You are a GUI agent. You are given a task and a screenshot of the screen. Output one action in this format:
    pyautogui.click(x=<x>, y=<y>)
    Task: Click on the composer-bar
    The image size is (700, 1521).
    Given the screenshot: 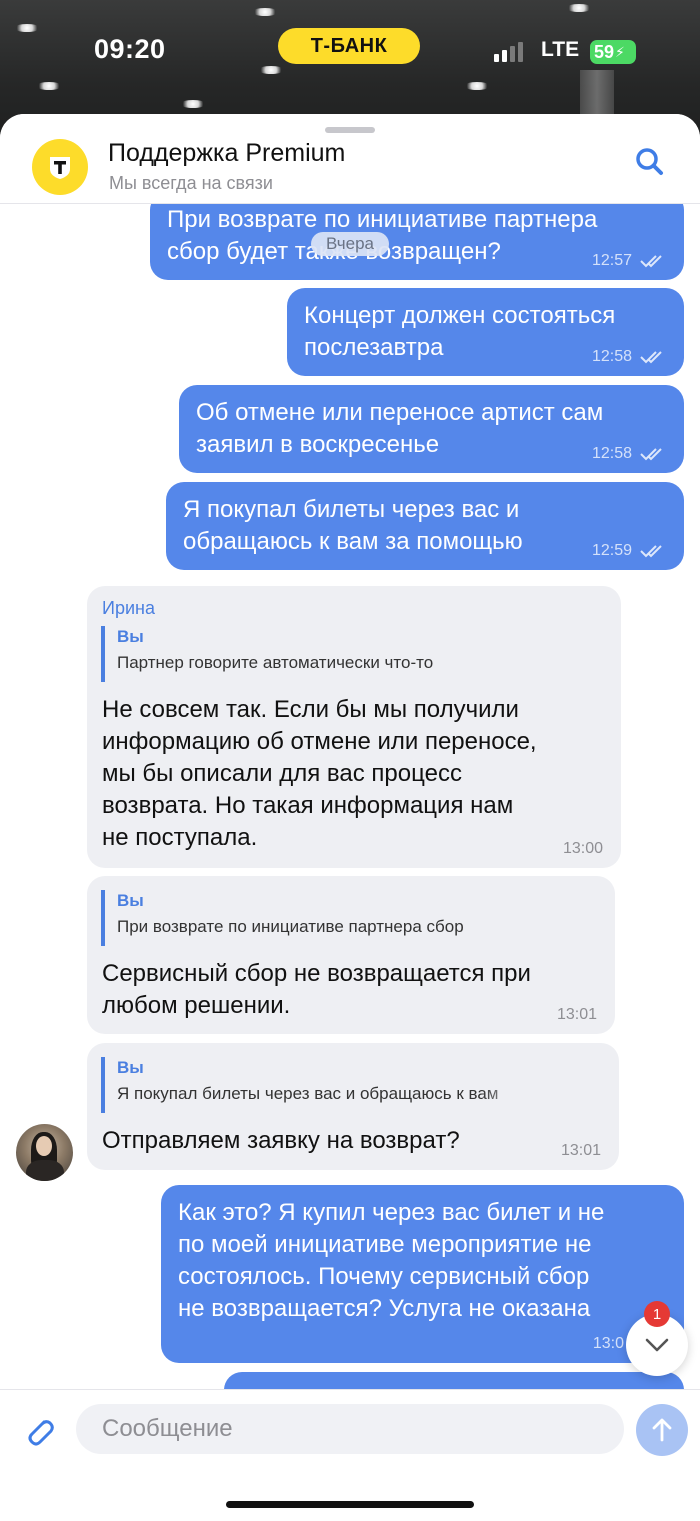 What is the action you would take?
    pyautogui.click(x=350, y=1455)
    